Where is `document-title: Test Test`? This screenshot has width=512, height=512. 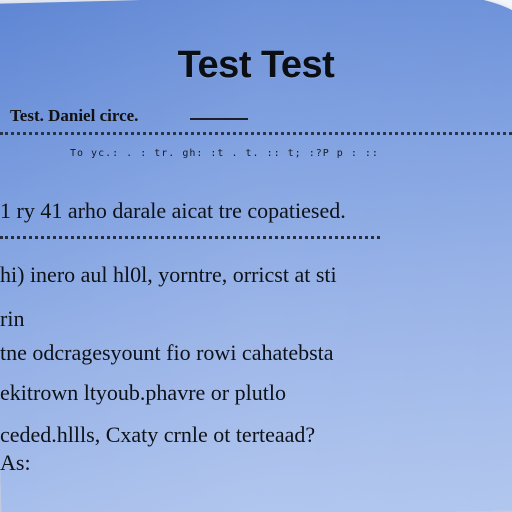
document-title: Test Test is located at coordinates (256, 65).